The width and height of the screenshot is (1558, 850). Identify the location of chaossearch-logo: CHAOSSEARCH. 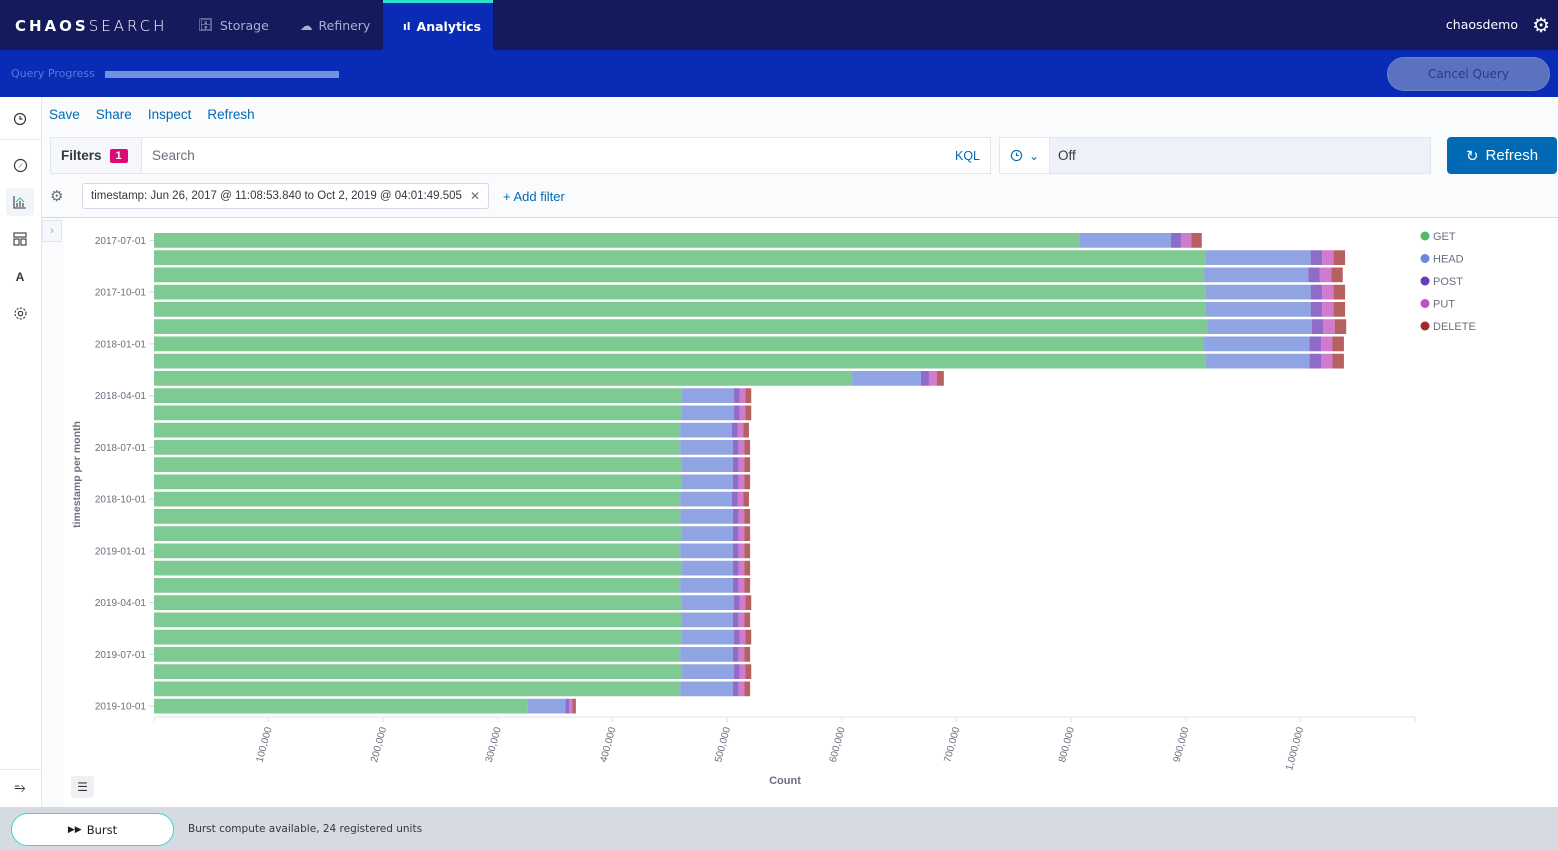
(91, 26).